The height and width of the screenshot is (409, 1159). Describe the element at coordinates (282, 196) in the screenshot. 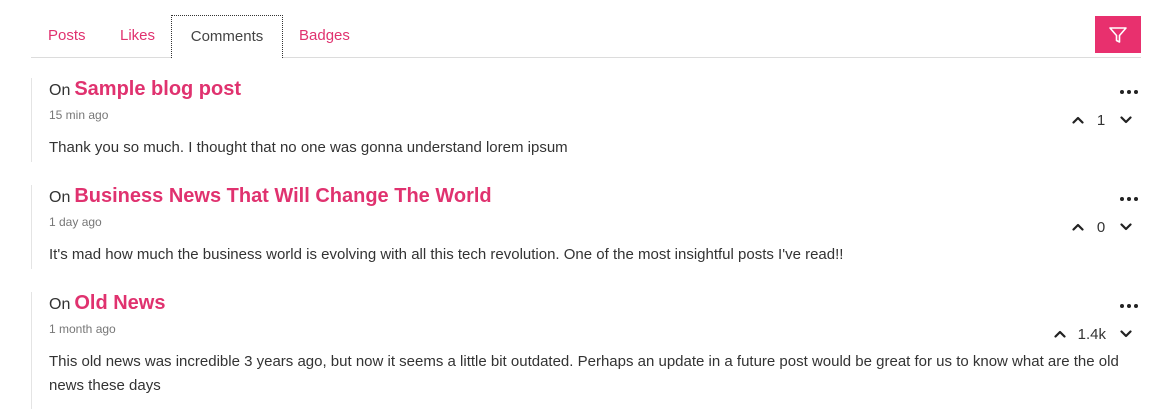

I see `post-link: Business News That Will Change The World` at that location.